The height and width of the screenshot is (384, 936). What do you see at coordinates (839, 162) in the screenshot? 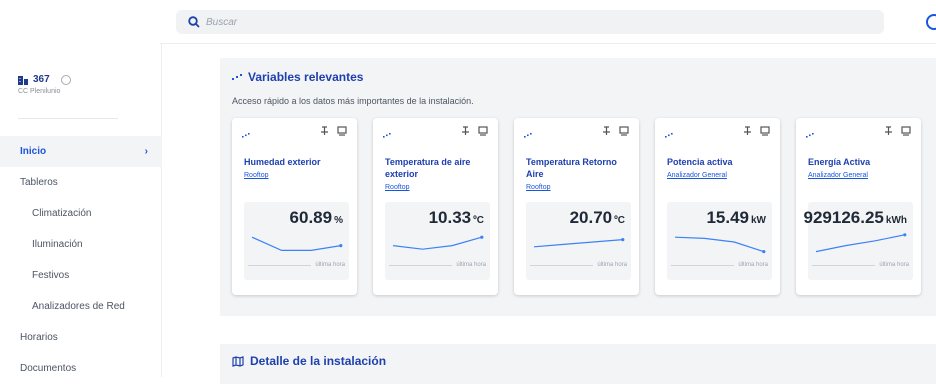
I see `card-title-text: Energía Activa` at bounding box center [839, 162].